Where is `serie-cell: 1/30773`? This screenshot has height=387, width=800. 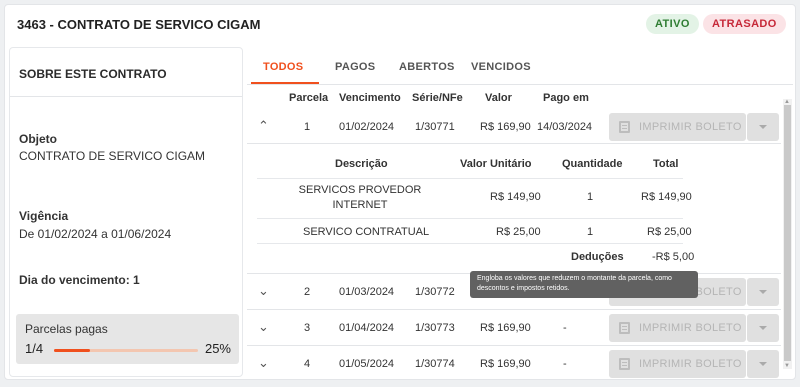 serie-cell: 1/30773 is located at coordinates (435, 328).